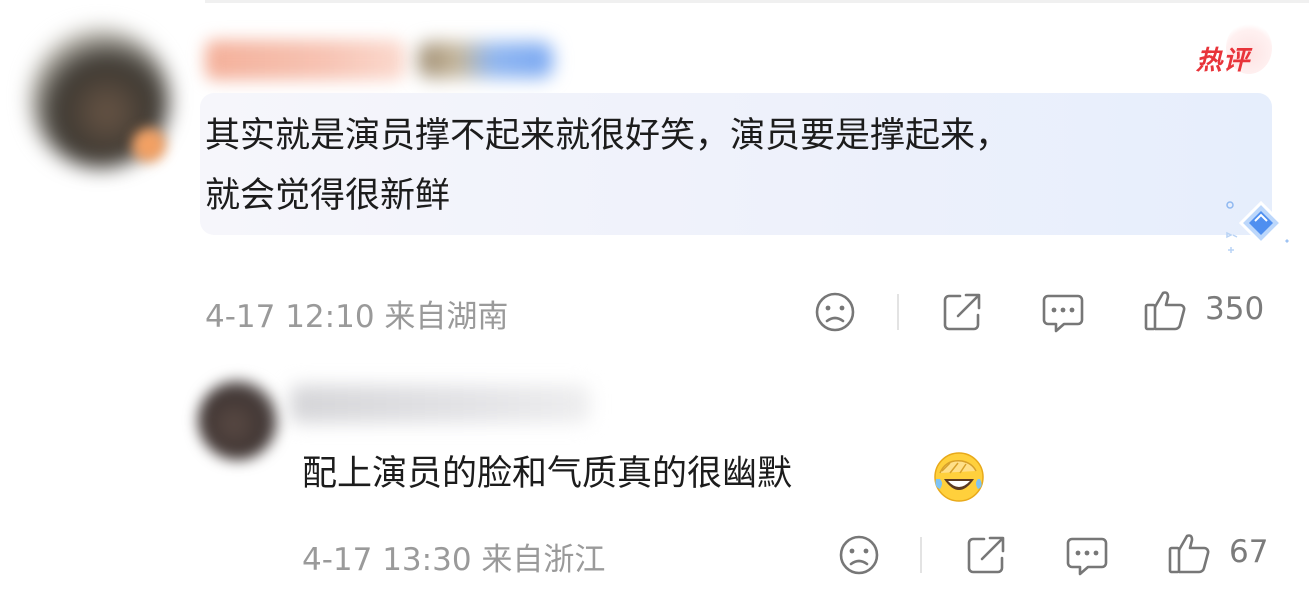  Describe the element at coordinates (485, 60) in the screenshot. I see `user-medal-blurred` at that location.